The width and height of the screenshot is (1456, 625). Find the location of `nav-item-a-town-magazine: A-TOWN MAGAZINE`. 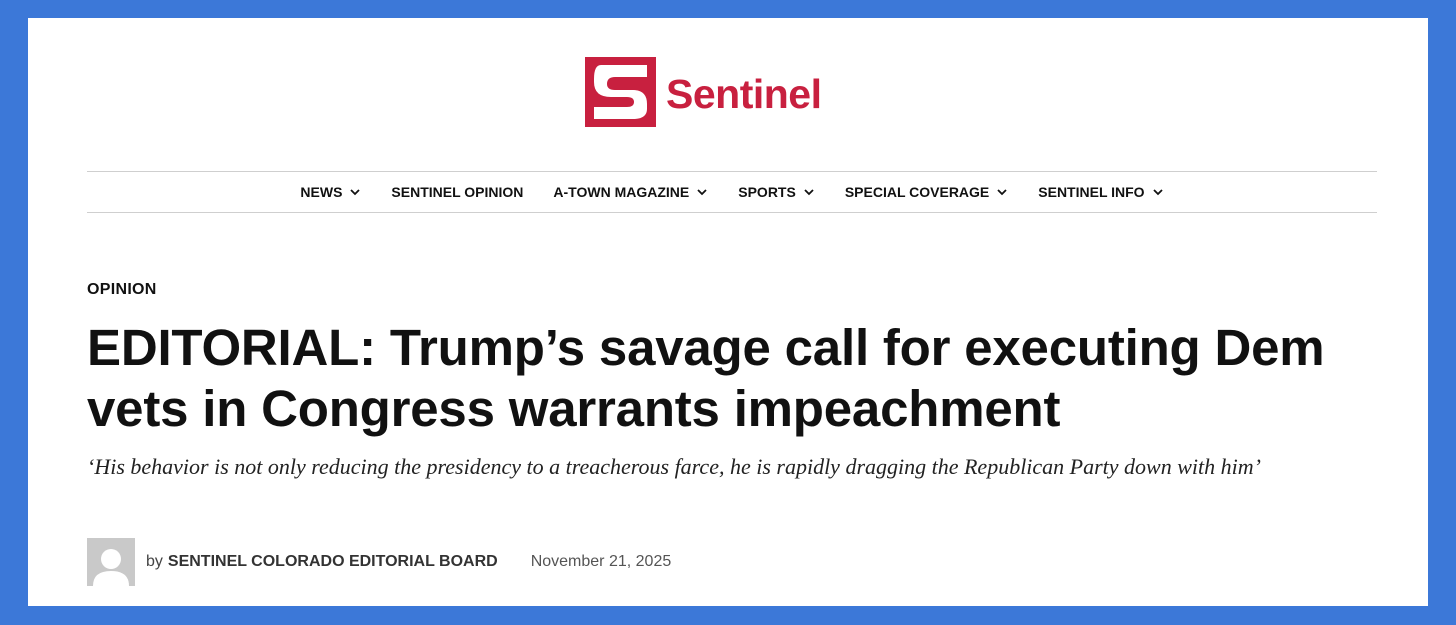

nav-item-a-town-magazine: A-TOWN MAGAZINE is located at coordinates (630, 192).